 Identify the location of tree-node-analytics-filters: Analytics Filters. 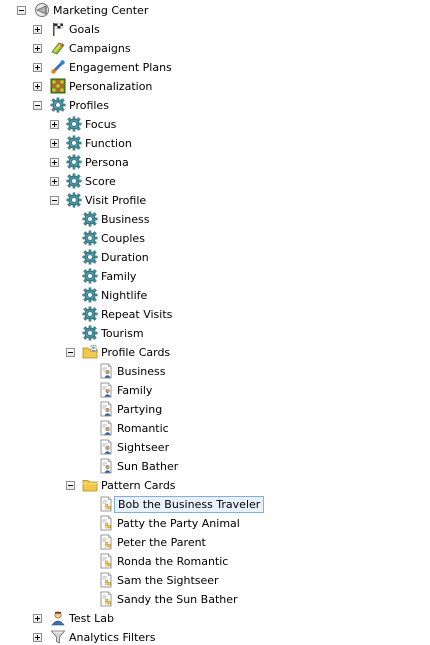
(215, 636).